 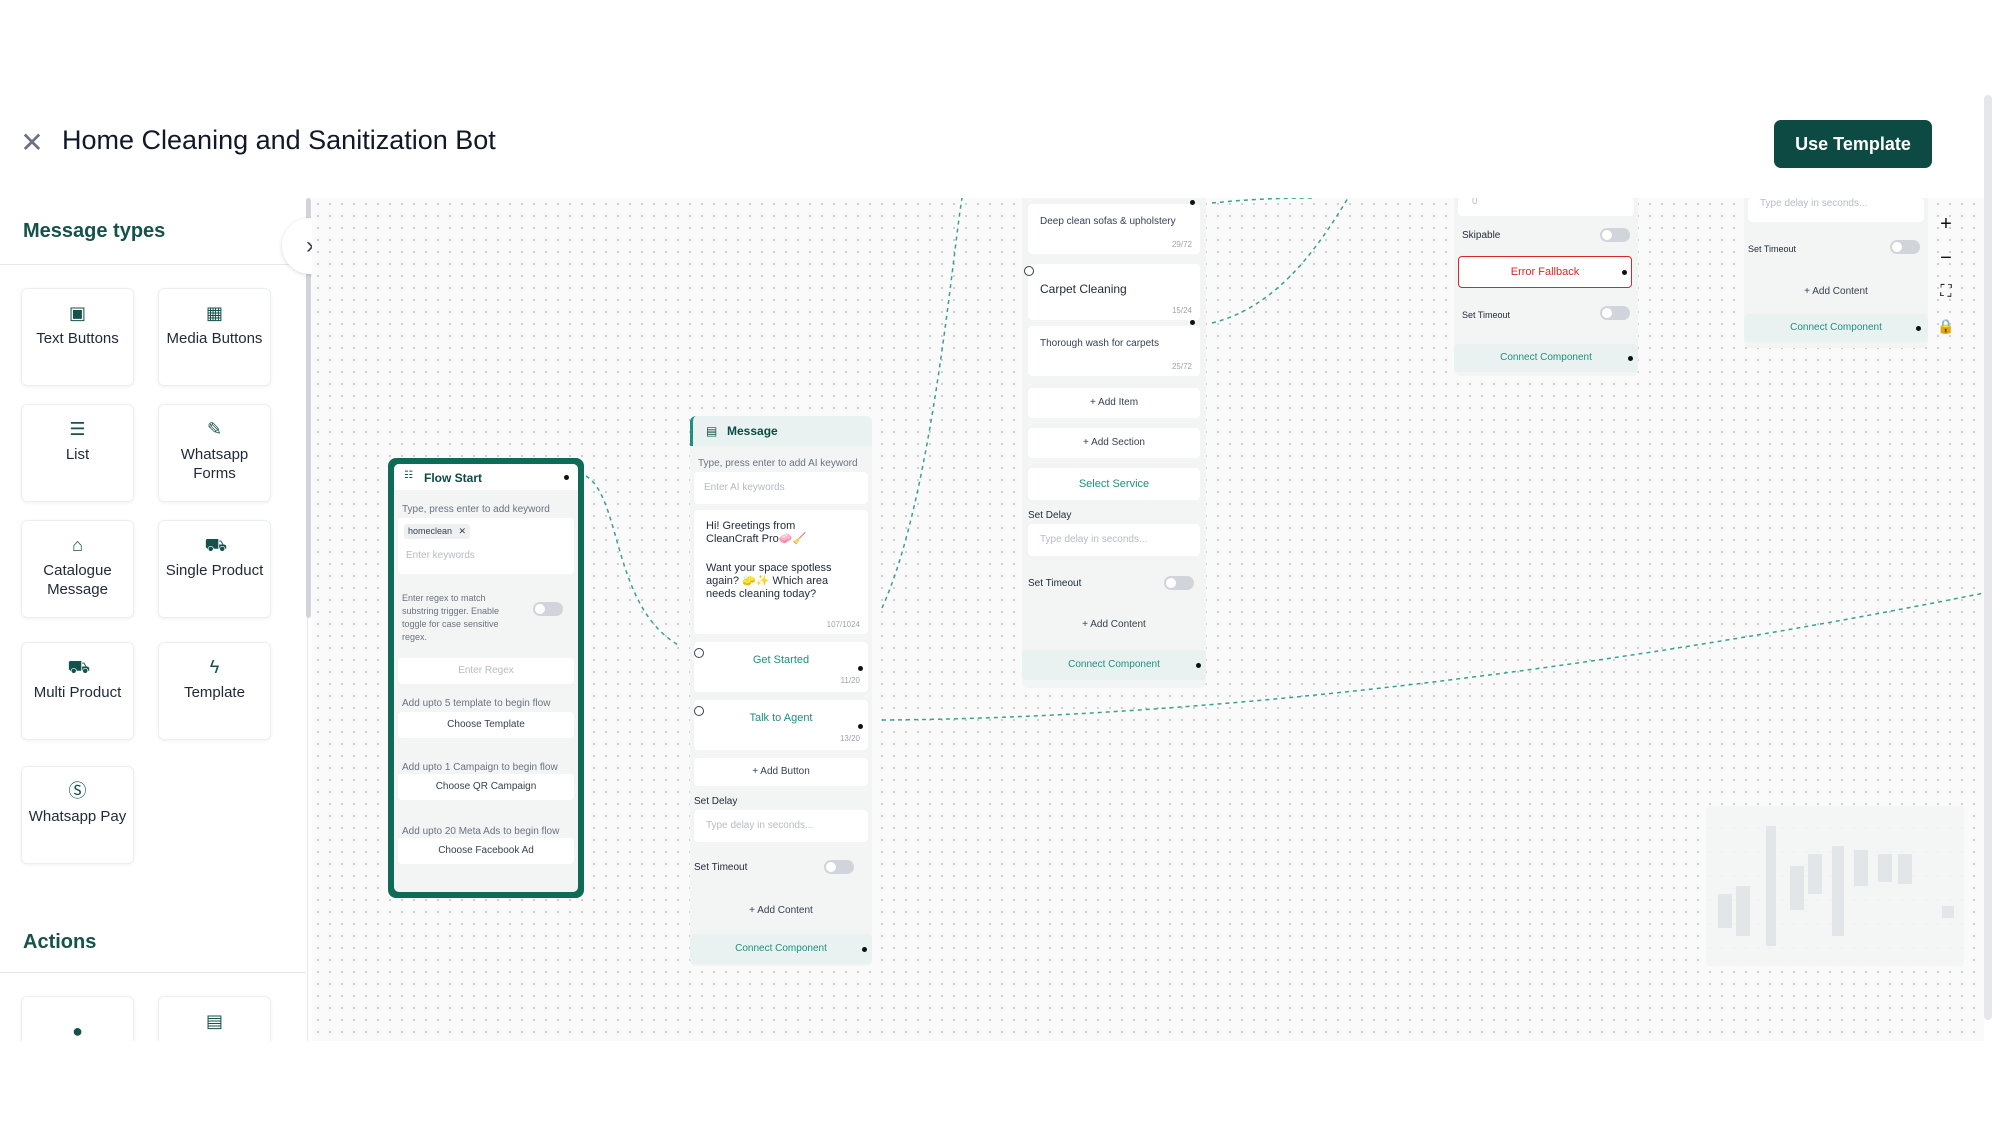 I want to click on button-talk-to-agent: Talk to Agent 13/20, so click(x=781, y=725).